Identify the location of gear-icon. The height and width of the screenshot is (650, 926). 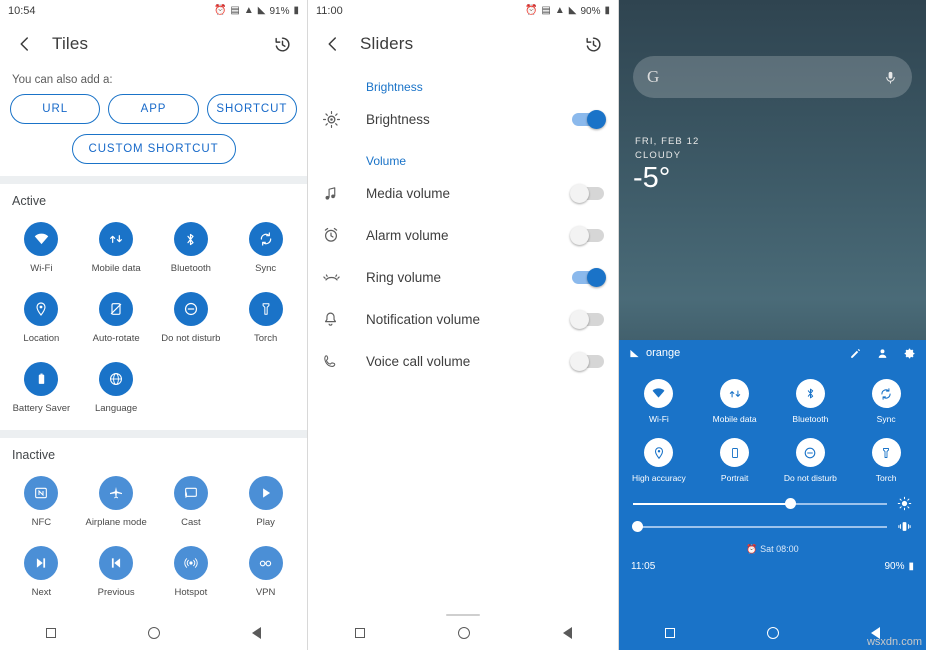
(909, 353).